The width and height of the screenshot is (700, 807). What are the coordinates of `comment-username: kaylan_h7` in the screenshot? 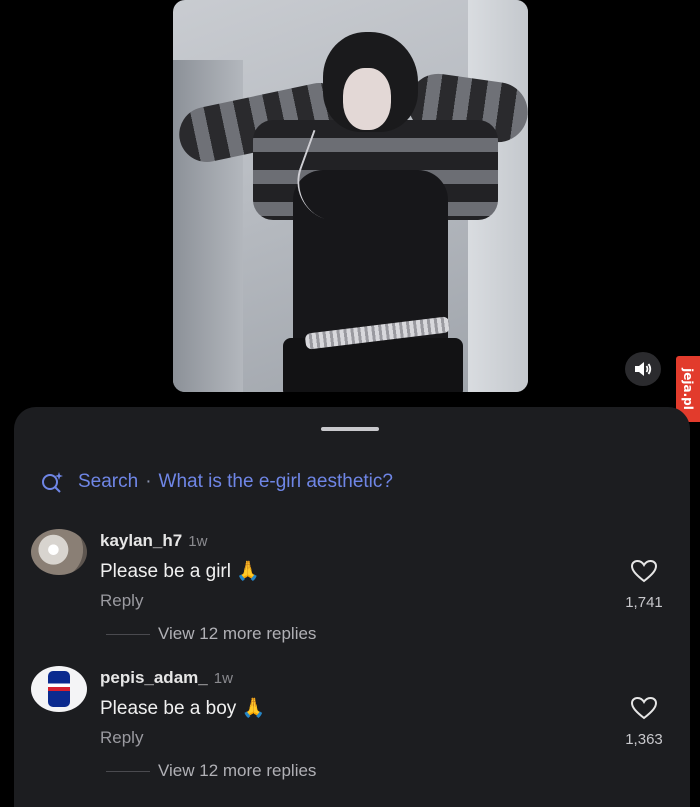 It's located at (141, 540).